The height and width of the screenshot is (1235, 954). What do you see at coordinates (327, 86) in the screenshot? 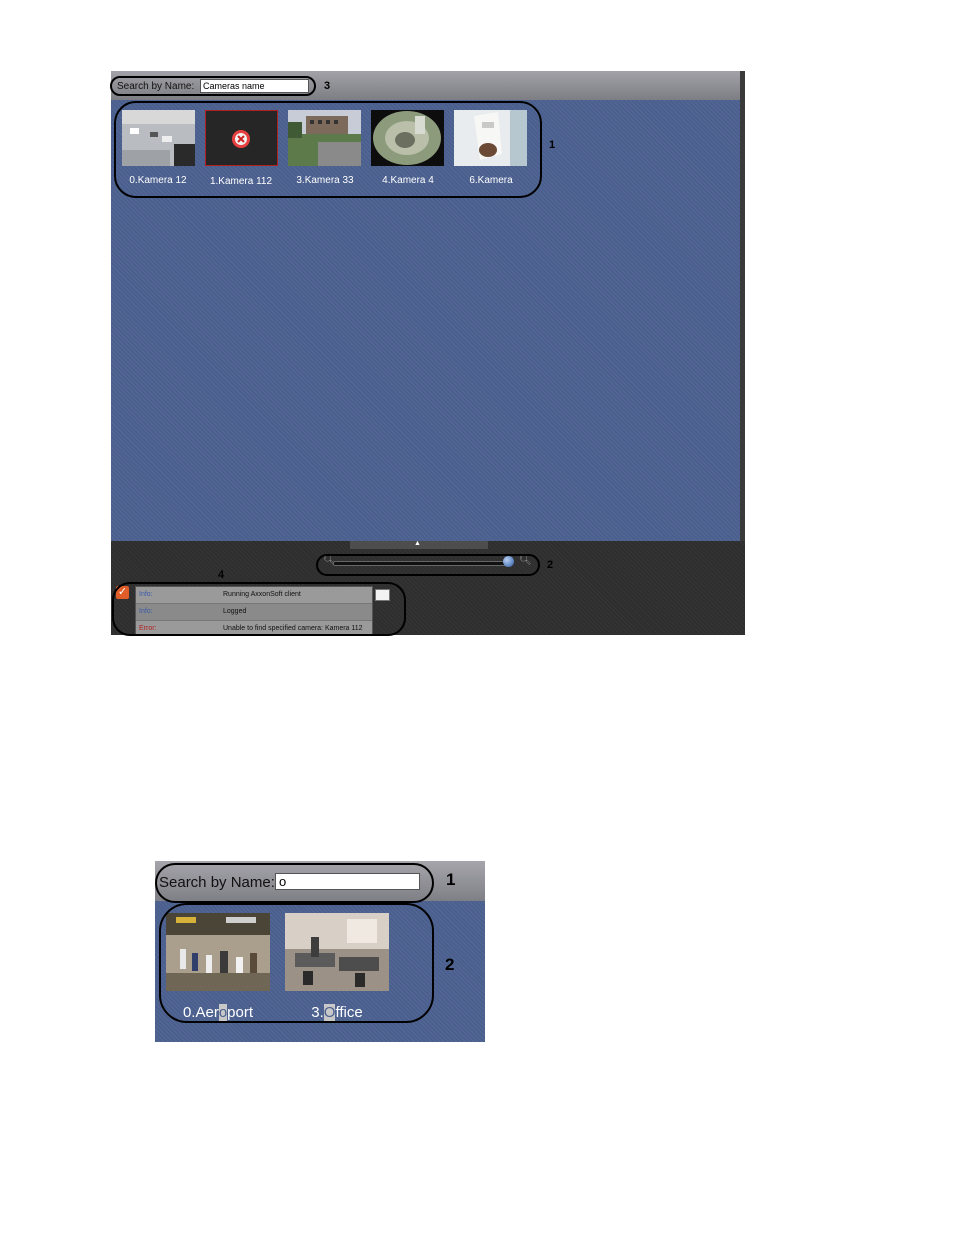
I see `callout-number: 3` at bounding box center [327, 86].